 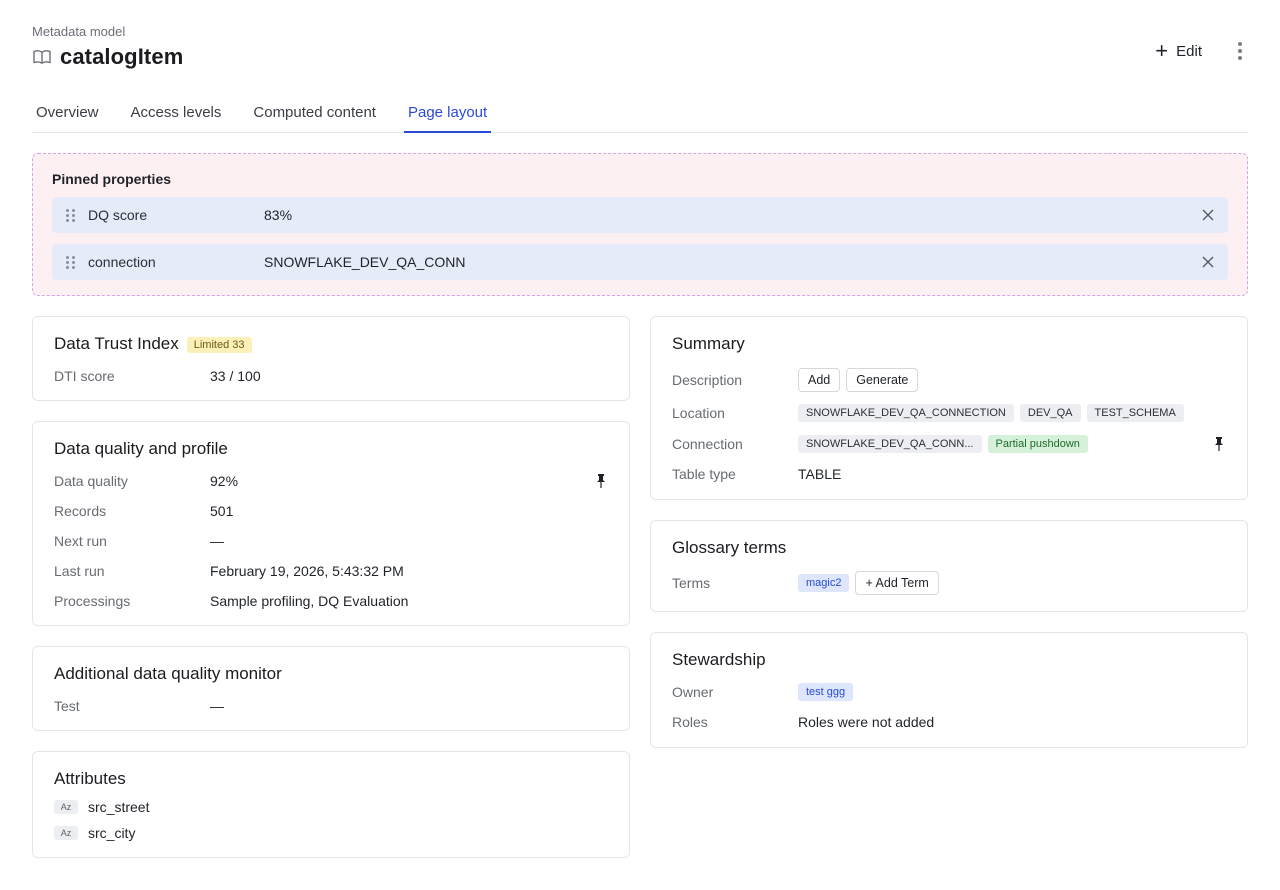 What do you see at coordinates (640, 215) in the screenshot?
I see `pinned-row: DQ score 83%` at bounding box center [640, 215].